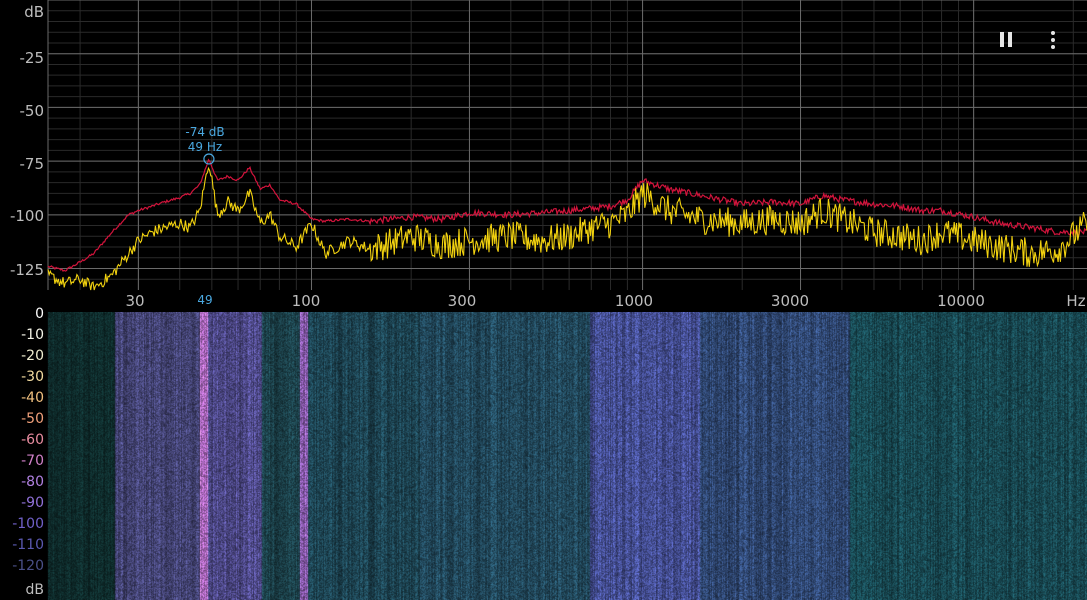 The width and height of the screenshot is (1087, 600). What do you see at coordinates (462, 301) in the screenshot?
I see `x-tick-label: 300` at bounding box center [462, 301].